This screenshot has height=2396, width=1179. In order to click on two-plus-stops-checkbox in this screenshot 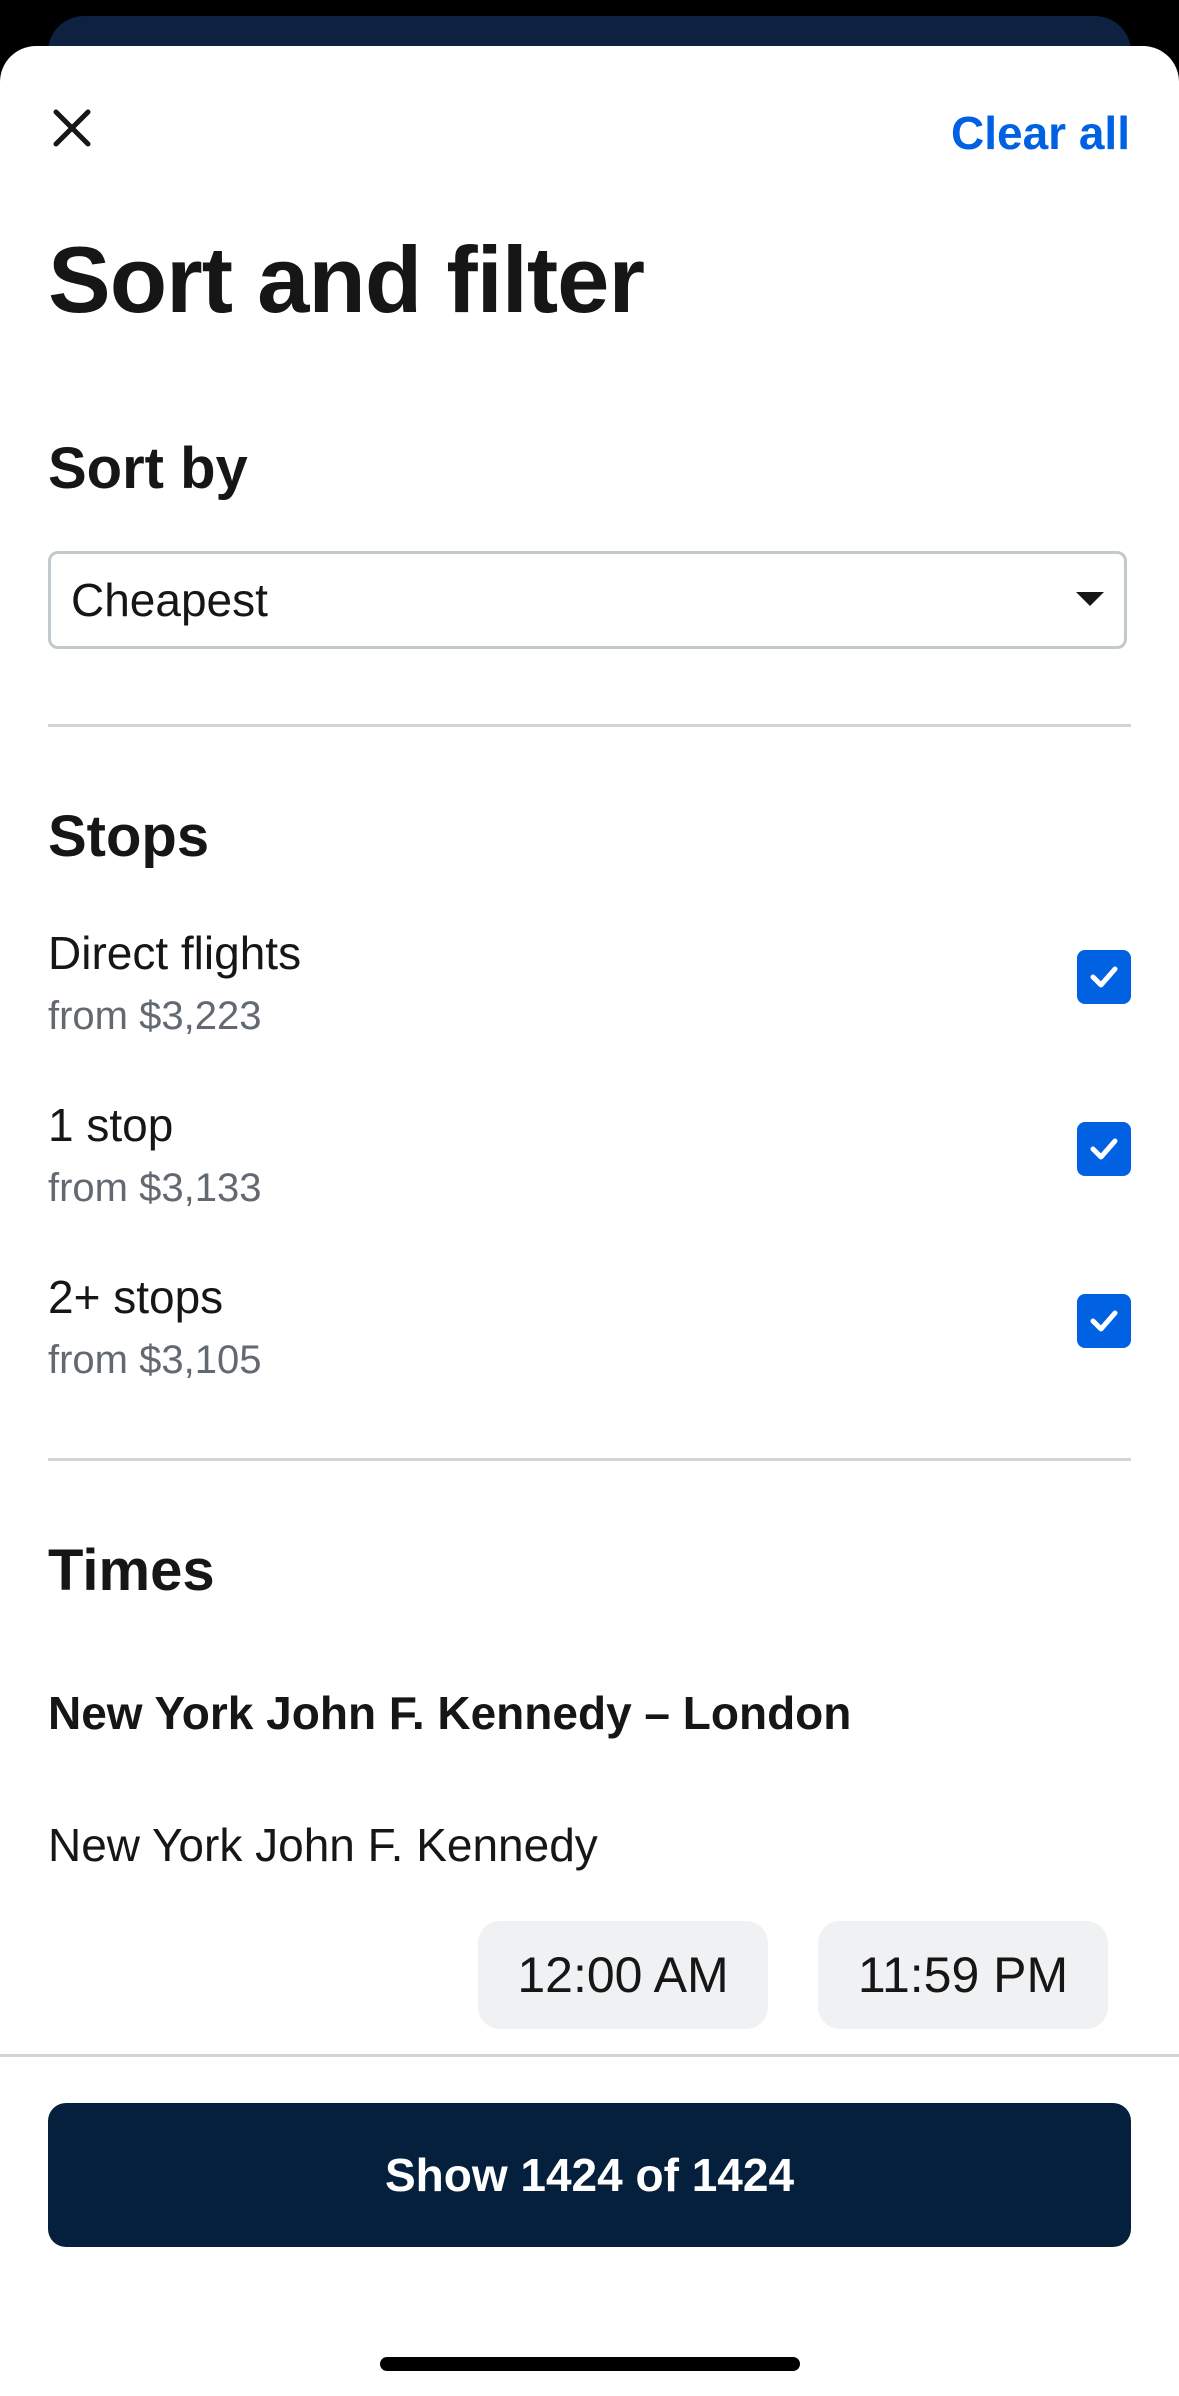, I will do `click(1104, 1321)`.